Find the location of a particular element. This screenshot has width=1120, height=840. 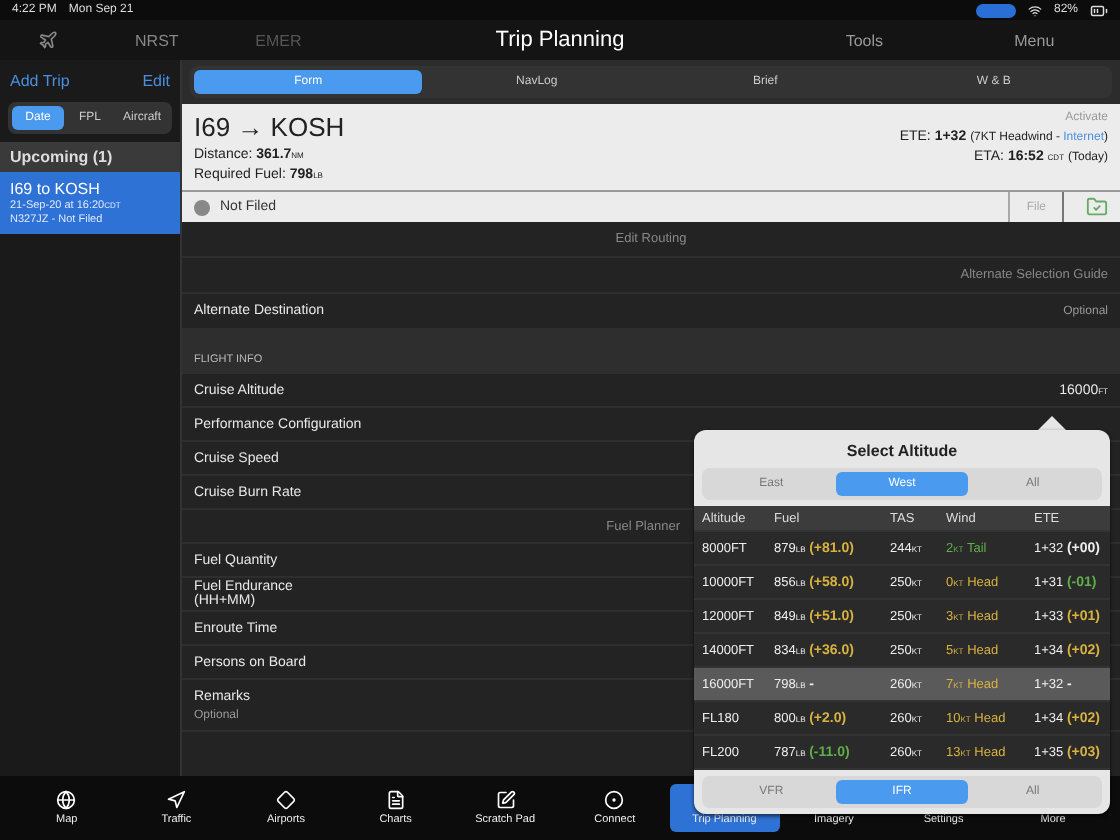

popover-title: Select Altitude is located at coordinates (902, 452).